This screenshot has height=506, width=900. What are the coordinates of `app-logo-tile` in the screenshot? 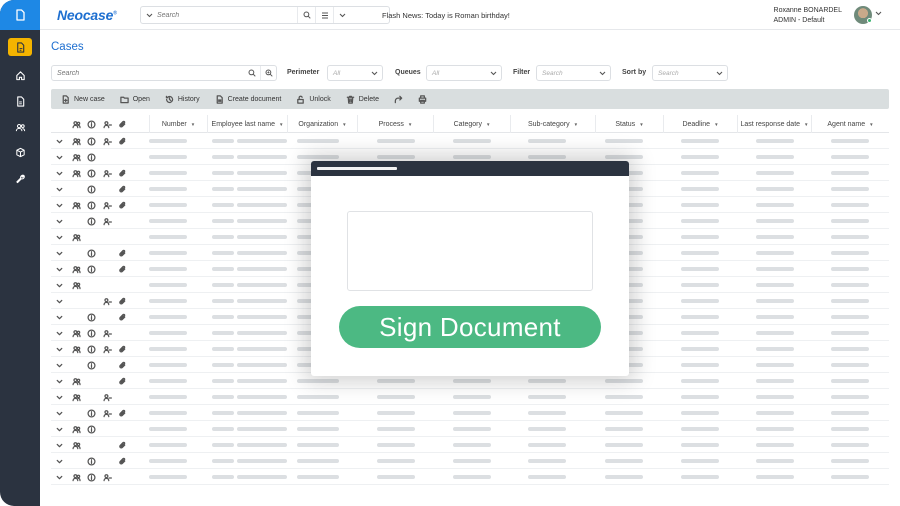 It's located at (20, 15).